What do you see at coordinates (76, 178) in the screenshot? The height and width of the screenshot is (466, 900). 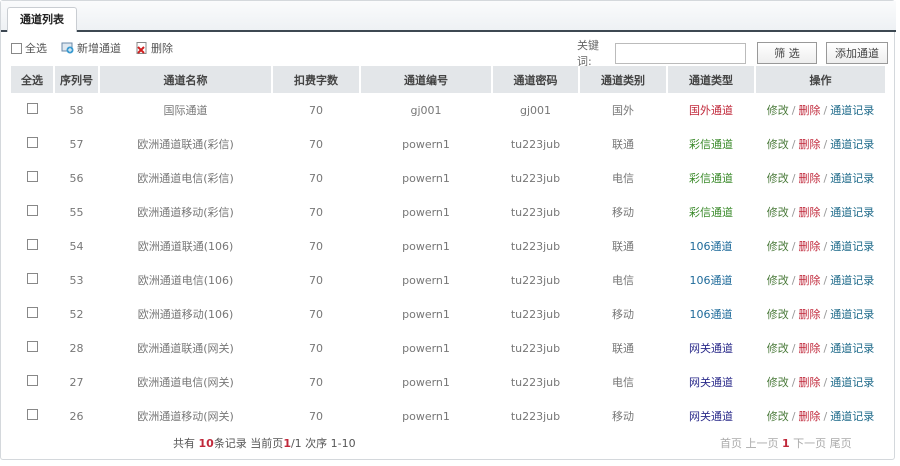 I see `row-id: 56` at bounding box center [76, 178].